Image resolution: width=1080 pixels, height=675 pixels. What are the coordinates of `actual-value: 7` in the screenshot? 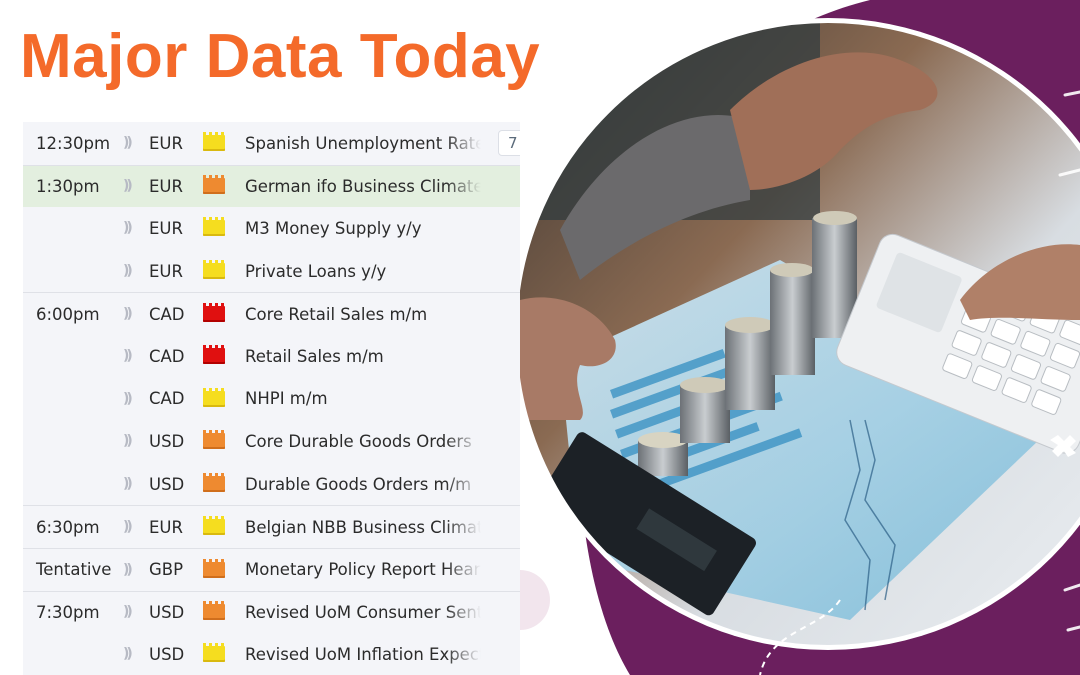 It's located at (509, 143).